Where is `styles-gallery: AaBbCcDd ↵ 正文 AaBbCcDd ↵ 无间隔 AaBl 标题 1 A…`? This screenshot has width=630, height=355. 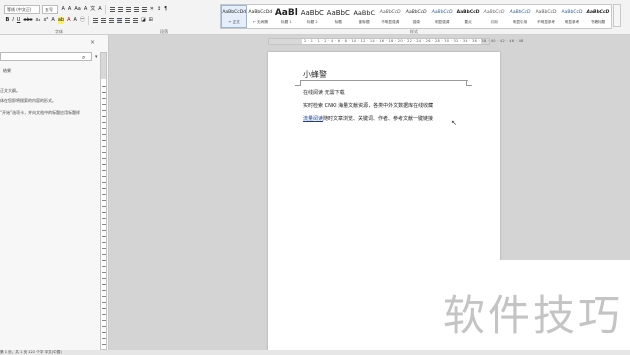 styles-gallery: AaBbCcDd ↵ 正文 AaBbCcDd ↵ 无间隔 AaBl 标题 1 A… is located at coordinates (416, 16).